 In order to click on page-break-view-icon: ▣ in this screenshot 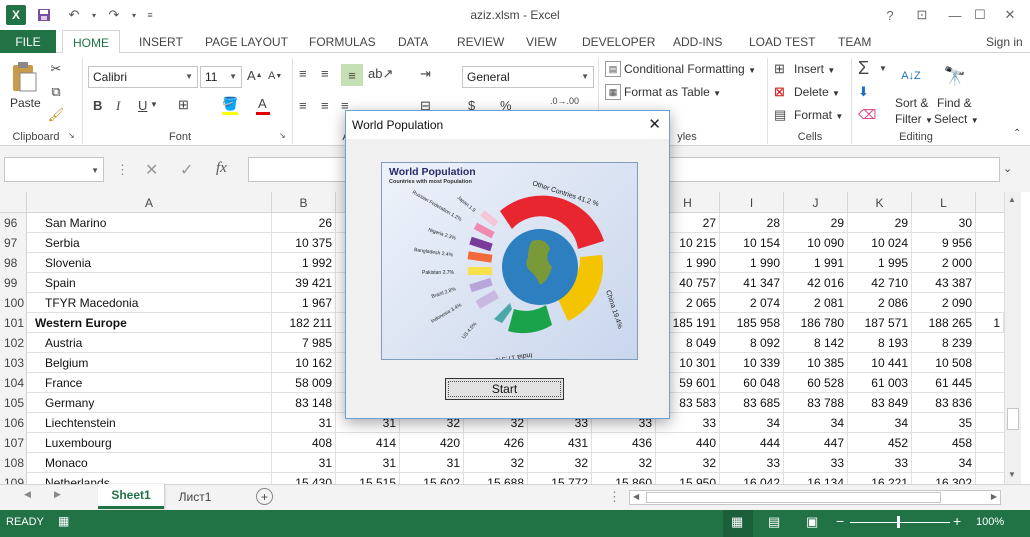, I will do `click(812, 522)`.